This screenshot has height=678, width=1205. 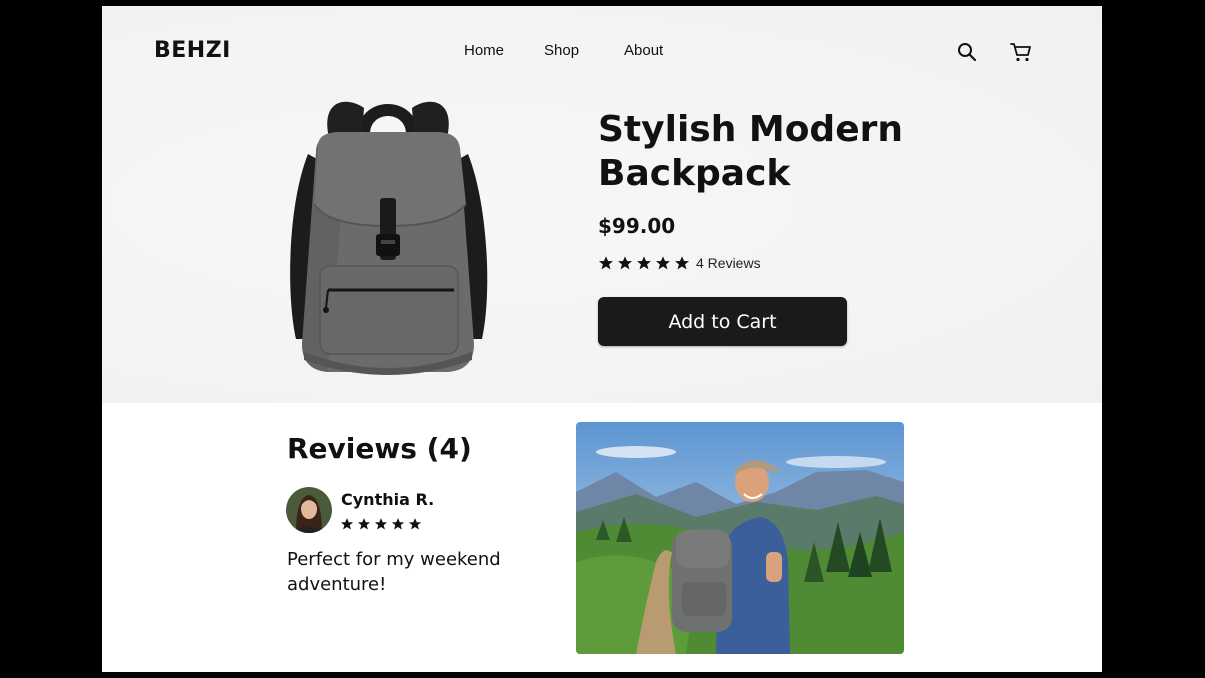 I want to click on cart-icon, so click(x=1021, y=52).